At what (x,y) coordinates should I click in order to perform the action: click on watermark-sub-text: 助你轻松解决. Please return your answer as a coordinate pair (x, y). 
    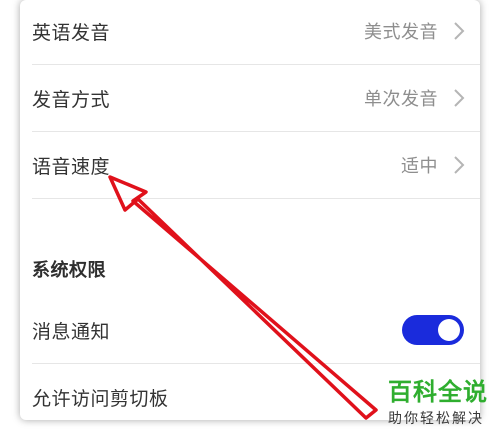
    Looking at the image, I should click on (436, 419).